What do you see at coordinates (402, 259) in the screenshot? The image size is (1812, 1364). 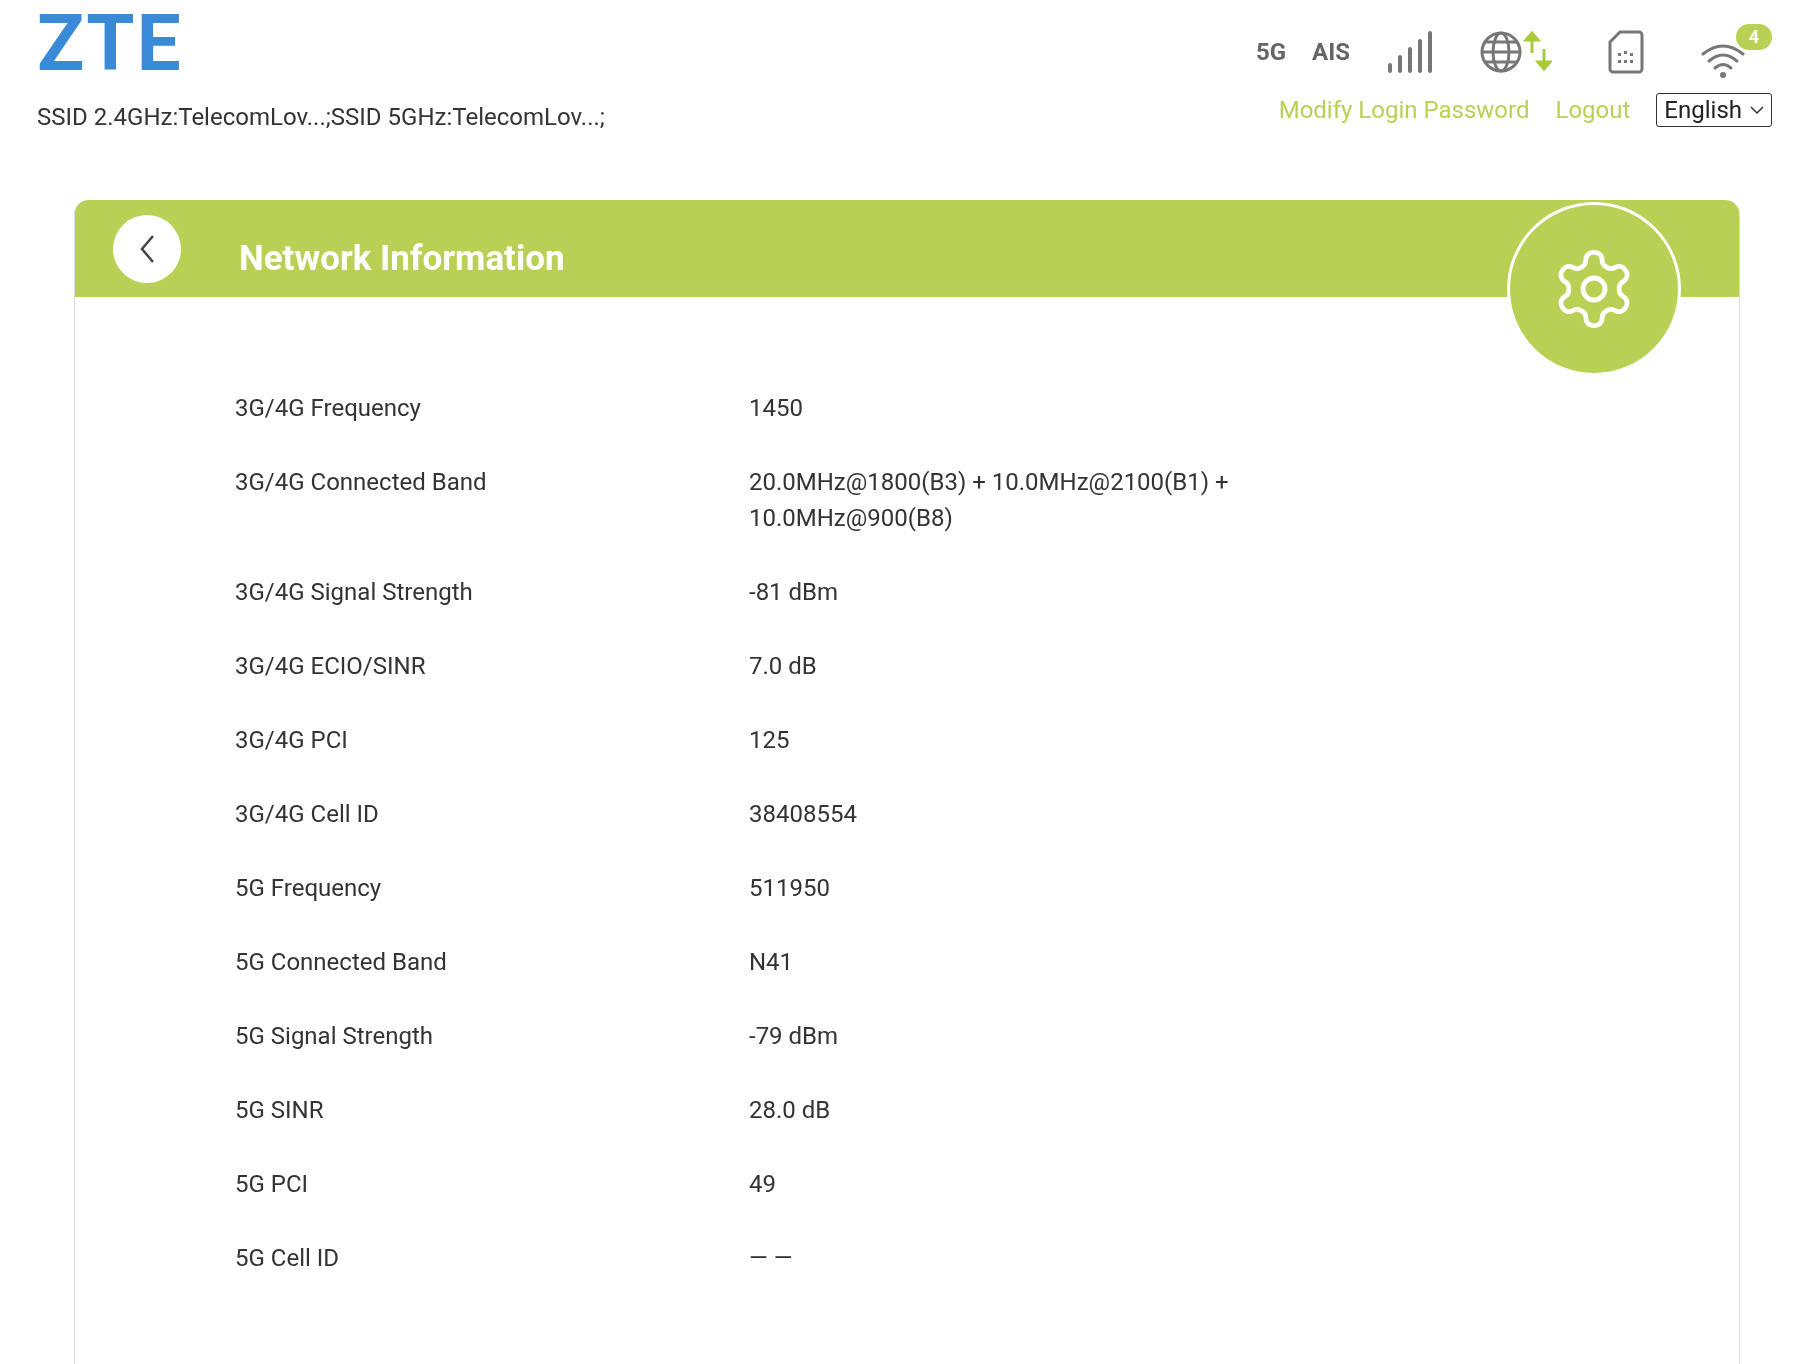 I see `panel-title: Network Information` at bounding box center [402, 259].